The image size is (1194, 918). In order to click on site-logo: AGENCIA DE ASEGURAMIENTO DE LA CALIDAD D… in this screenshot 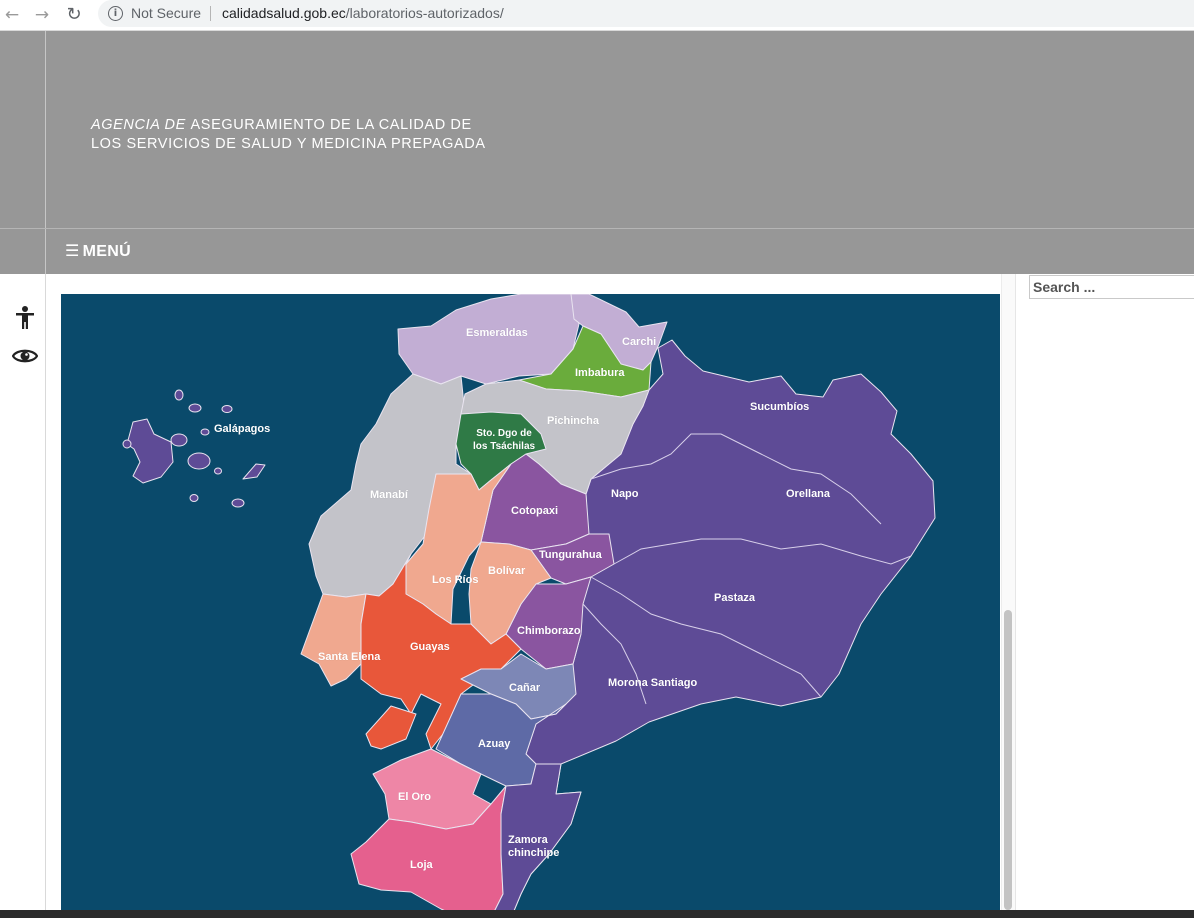, I will do `click(288, 135)`.